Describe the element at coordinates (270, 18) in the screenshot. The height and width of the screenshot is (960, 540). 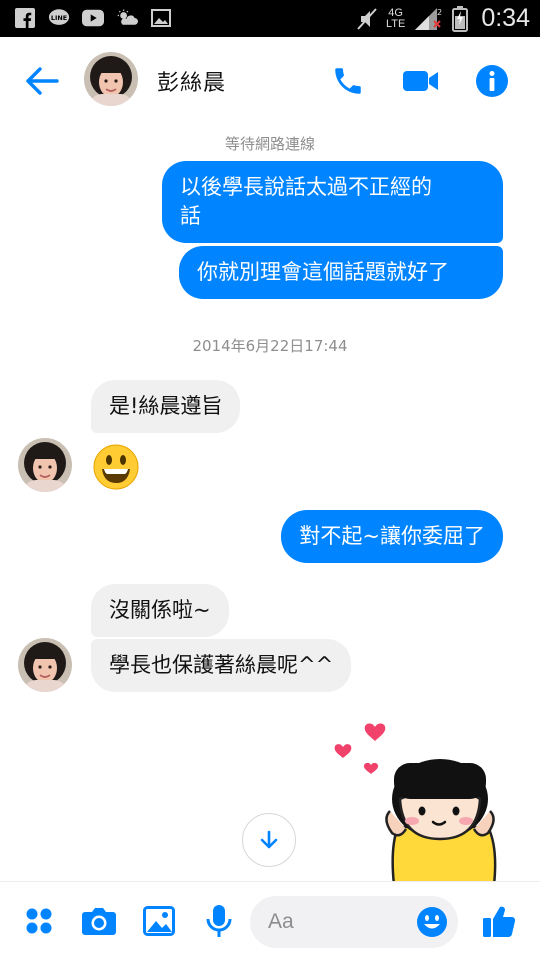
I see `status-bar: LINE 4G LTE 2 0:34` at that location.